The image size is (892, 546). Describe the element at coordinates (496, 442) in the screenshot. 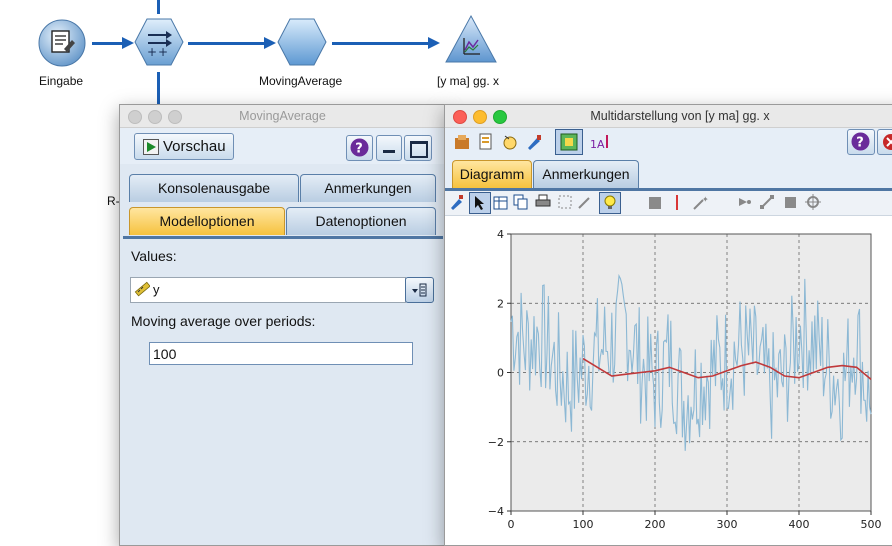

I see `y-tick-label: −2` at that location.